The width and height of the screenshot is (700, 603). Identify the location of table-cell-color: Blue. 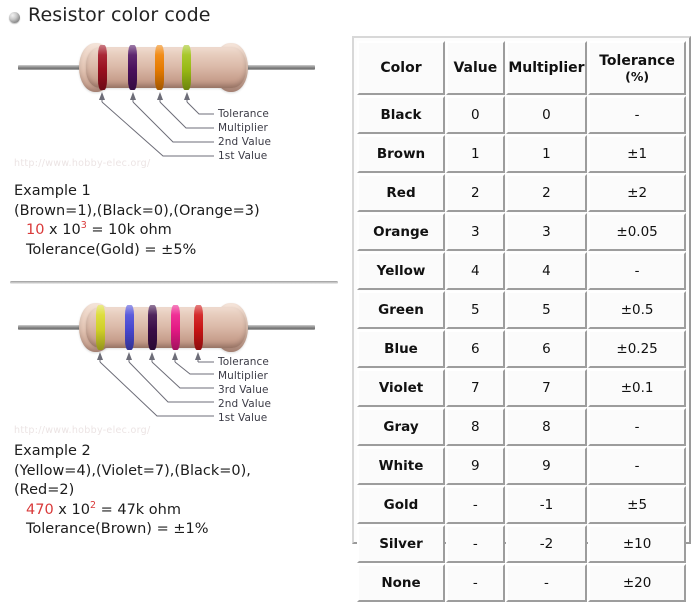
(401, 349).